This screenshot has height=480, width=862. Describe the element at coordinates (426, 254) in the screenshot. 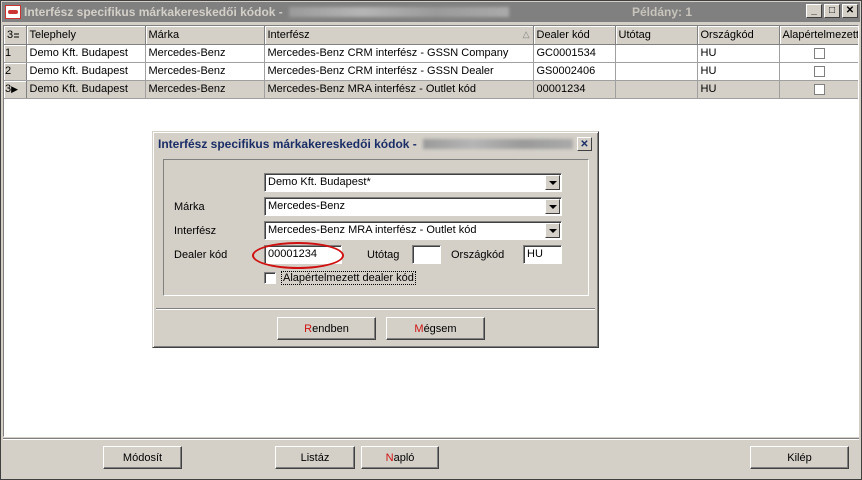

I see `utotag-input` at that location.